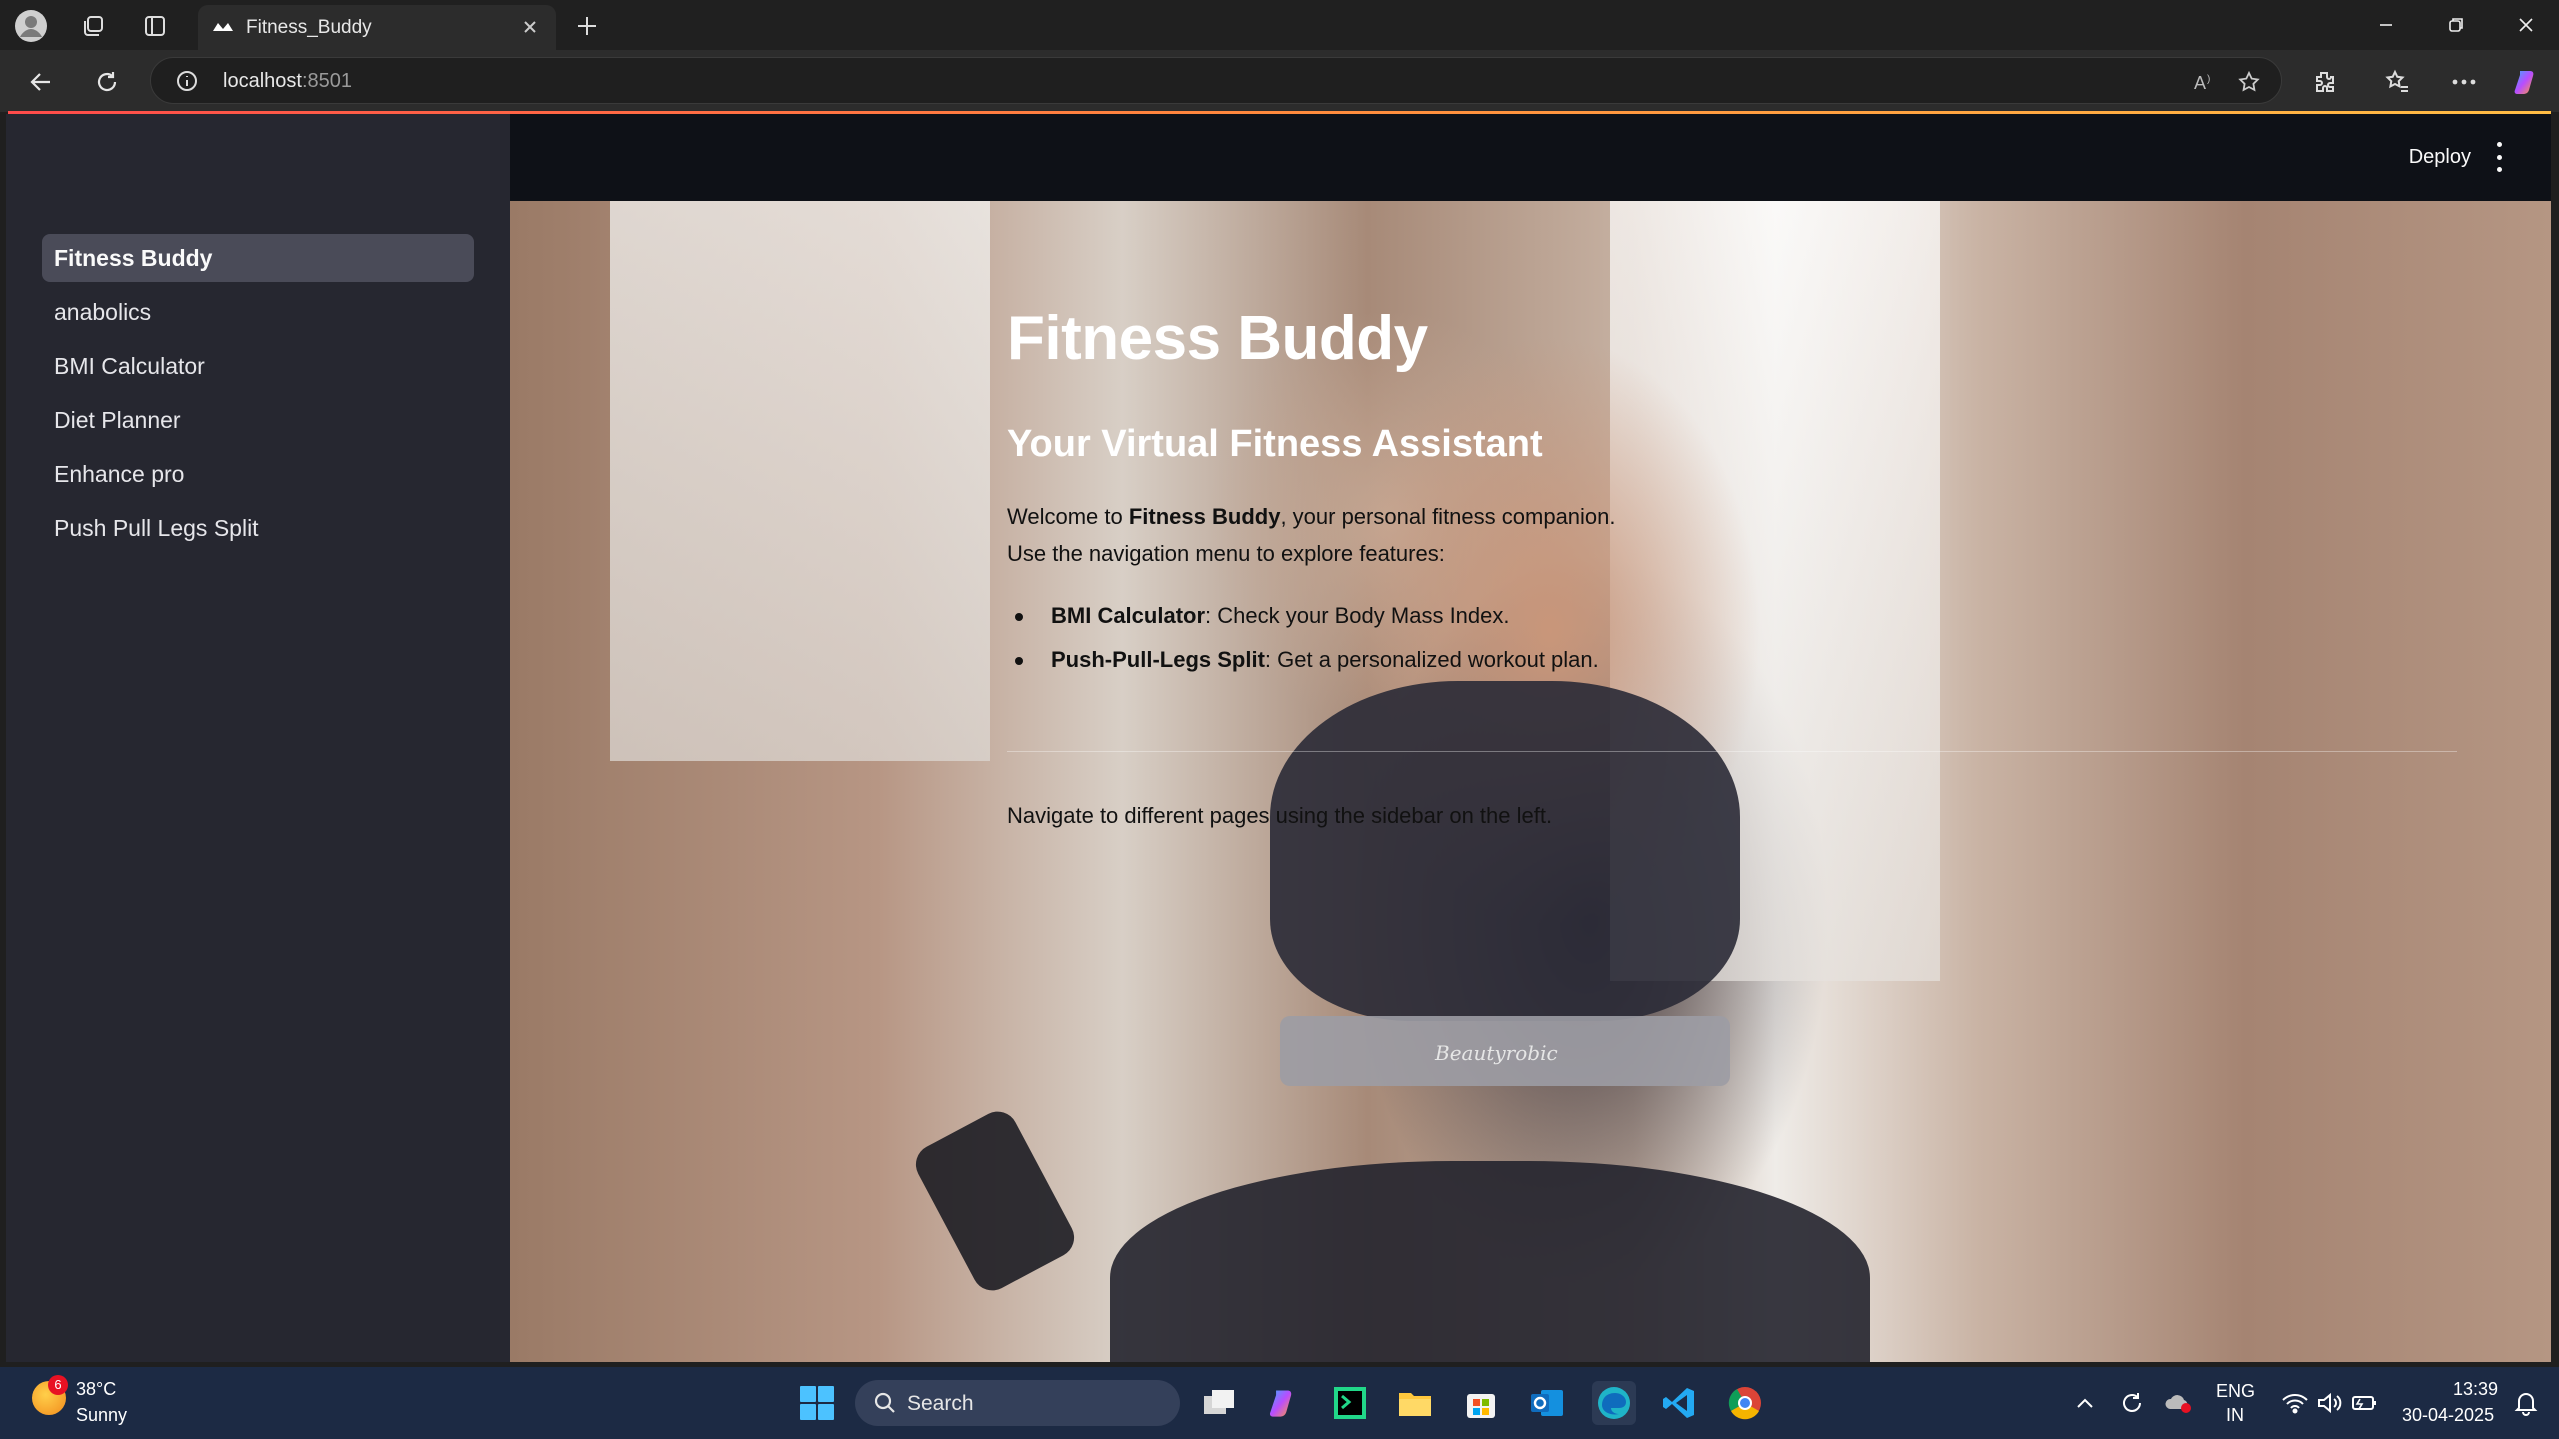 The width and height of the screenshot is (2559, 1439). I want to click on language-top: ENG, so click(2235, 1391).